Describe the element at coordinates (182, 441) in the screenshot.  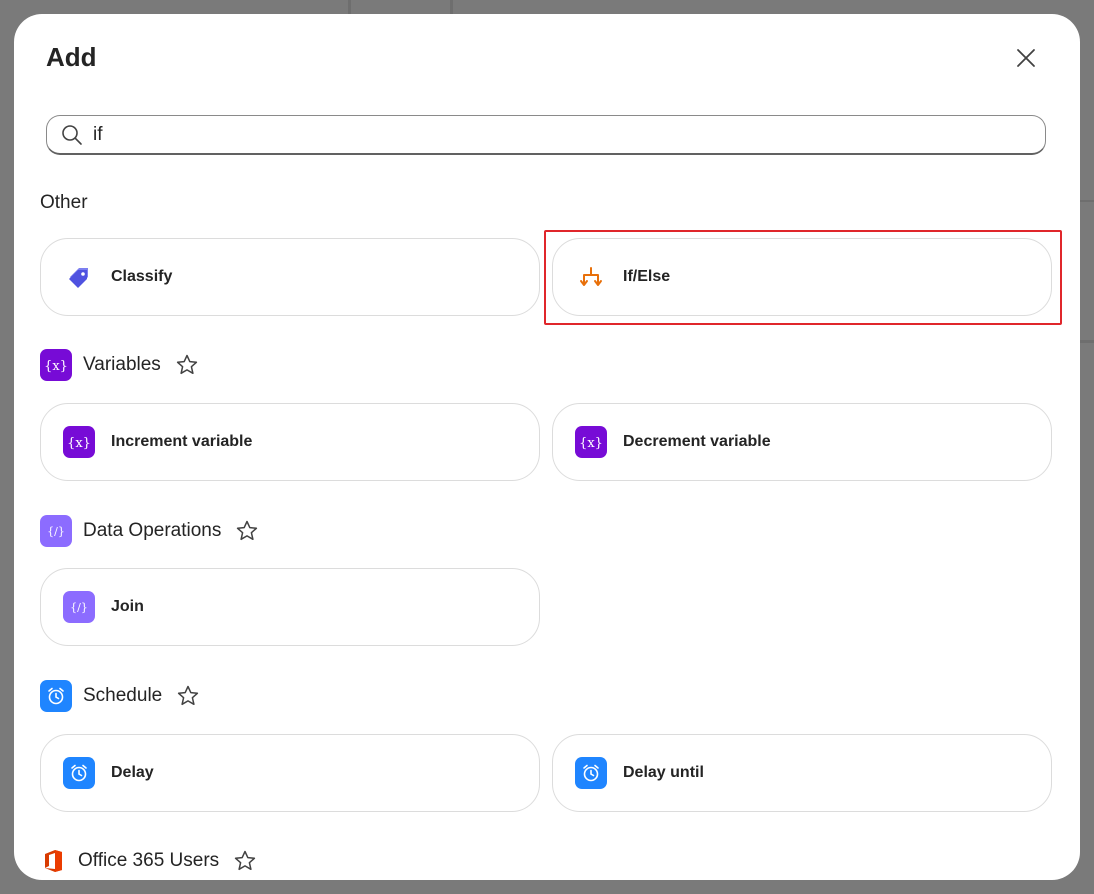
I see `card-label: Increment variable` at that location.